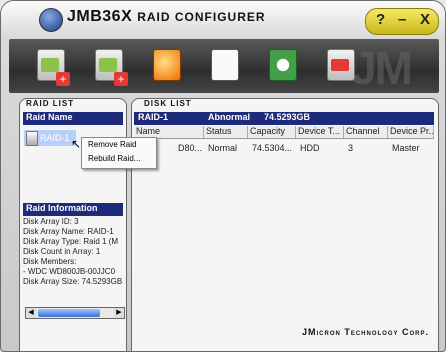  What do you see at coordinates (272, 132) in the screenshot?
I see `column-header-capacity: Capacity` at bounding box center [272, 132].